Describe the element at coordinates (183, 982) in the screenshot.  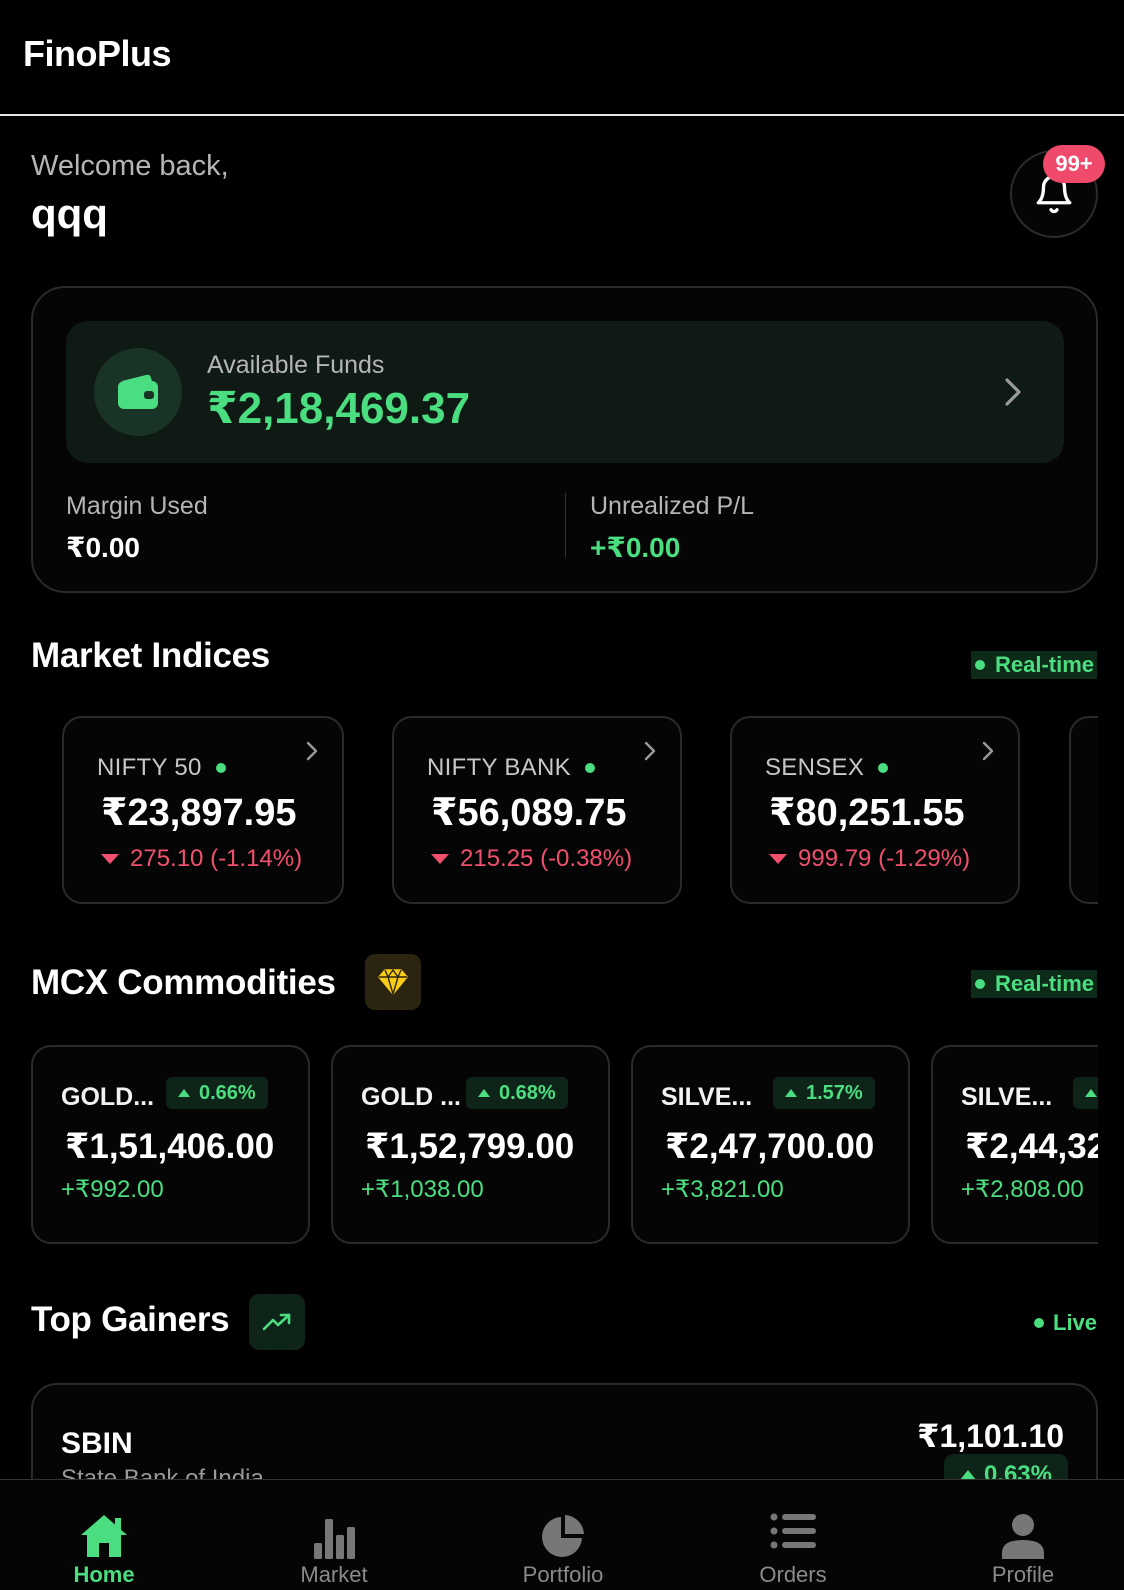
I see `commodities-title: MCX Commodities` at that location.